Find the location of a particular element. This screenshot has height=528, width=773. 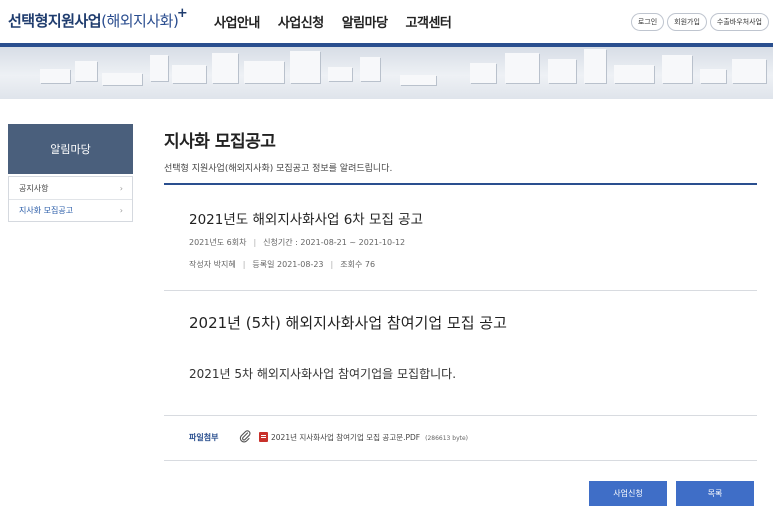

nav-item-business-apply: 사업신청 is located at coordinates (301, 21).